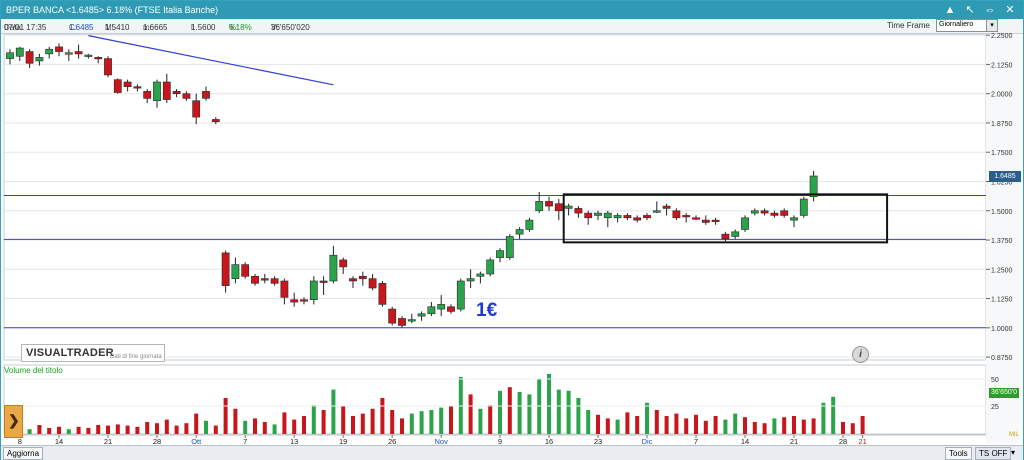  I want to click on volume-value-badge: 36'650'0, so click(1004, 393).